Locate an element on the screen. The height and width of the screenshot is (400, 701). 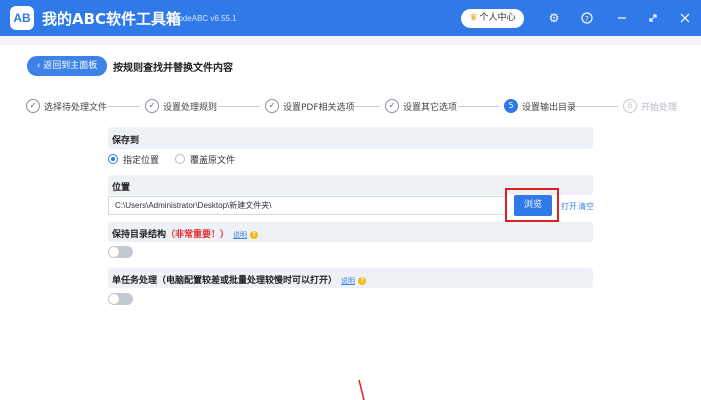
step-number: 5 is located at coordinates (511, 106).